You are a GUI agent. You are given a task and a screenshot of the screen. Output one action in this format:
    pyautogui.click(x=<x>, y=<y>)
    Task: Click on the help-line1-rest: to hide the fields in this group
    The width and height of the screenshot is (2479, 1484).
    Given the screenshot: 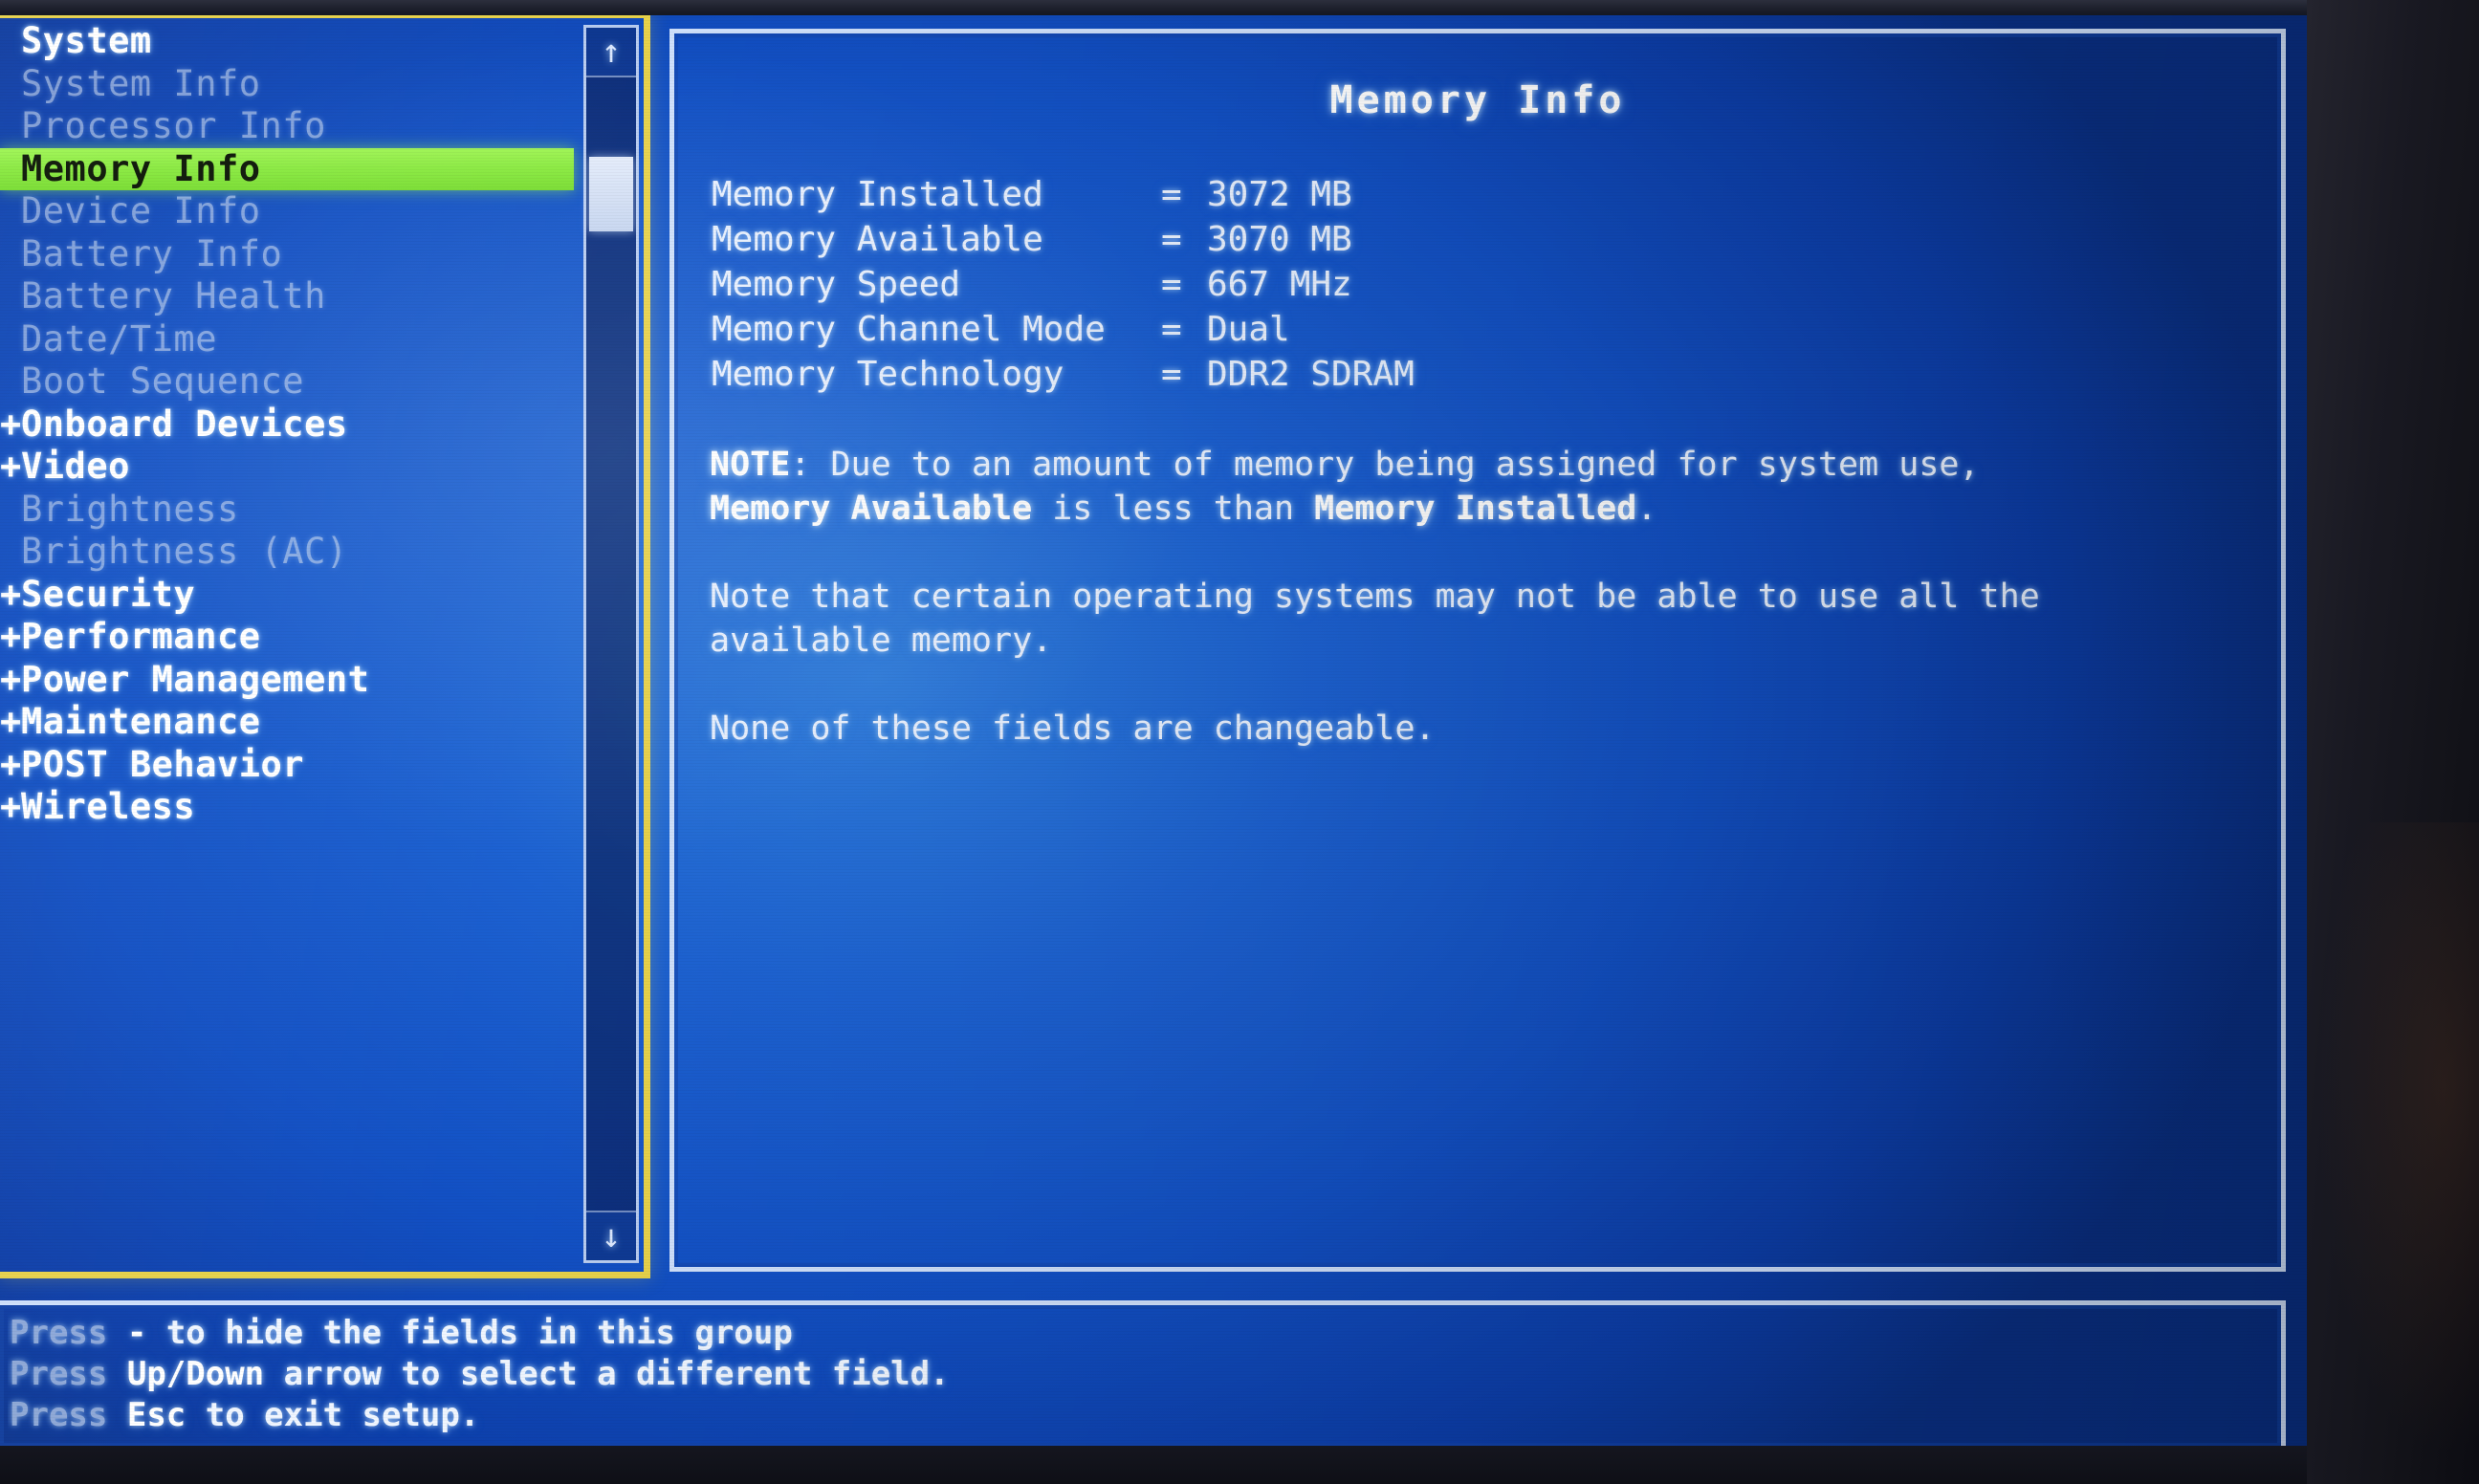 What is the action you would take?
    pyautogui.click(x=479, y=1333)
    